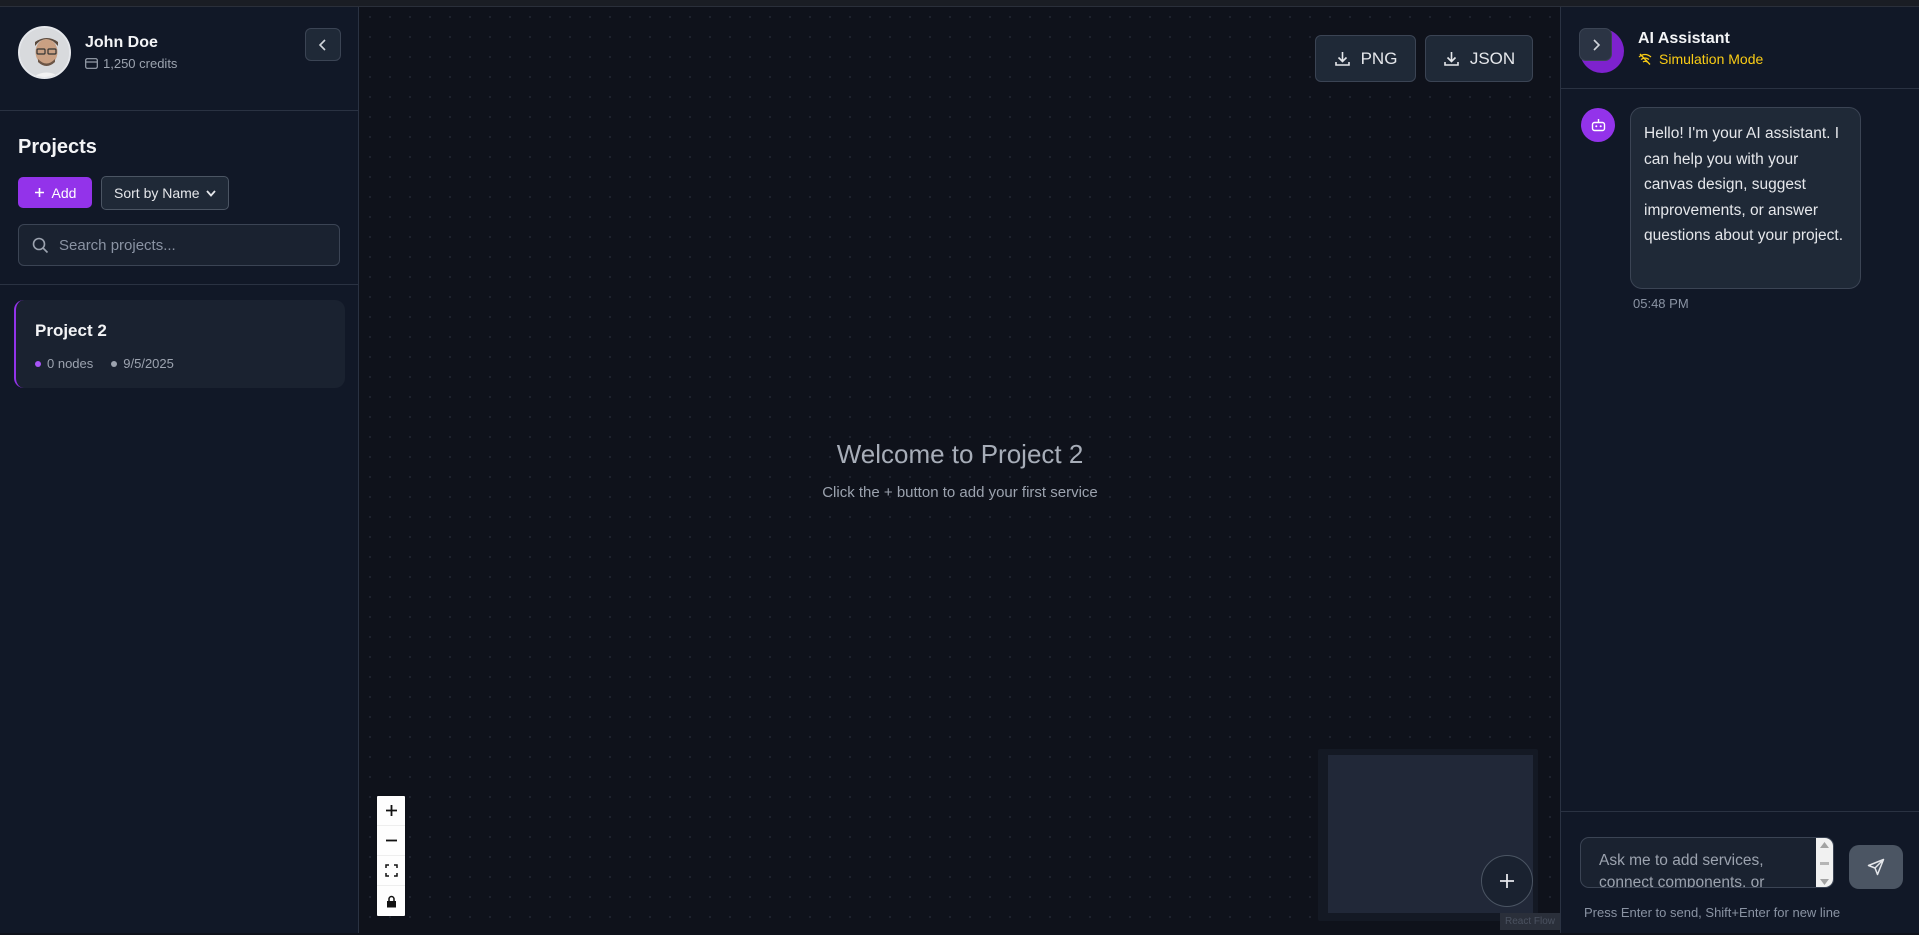  Describe the element at coordinates (114, 363) in the screenshot. I see `date-dot-icon` at that location.